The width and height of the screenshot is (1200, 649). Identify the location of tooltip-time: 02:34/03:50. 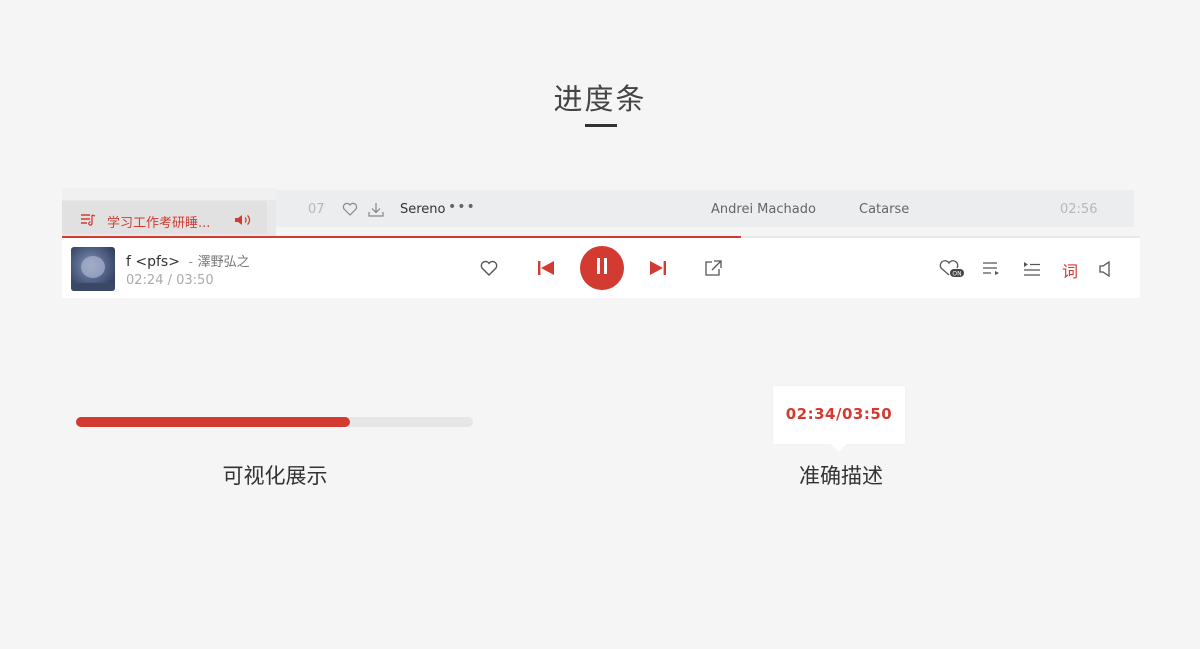
(839, 414).